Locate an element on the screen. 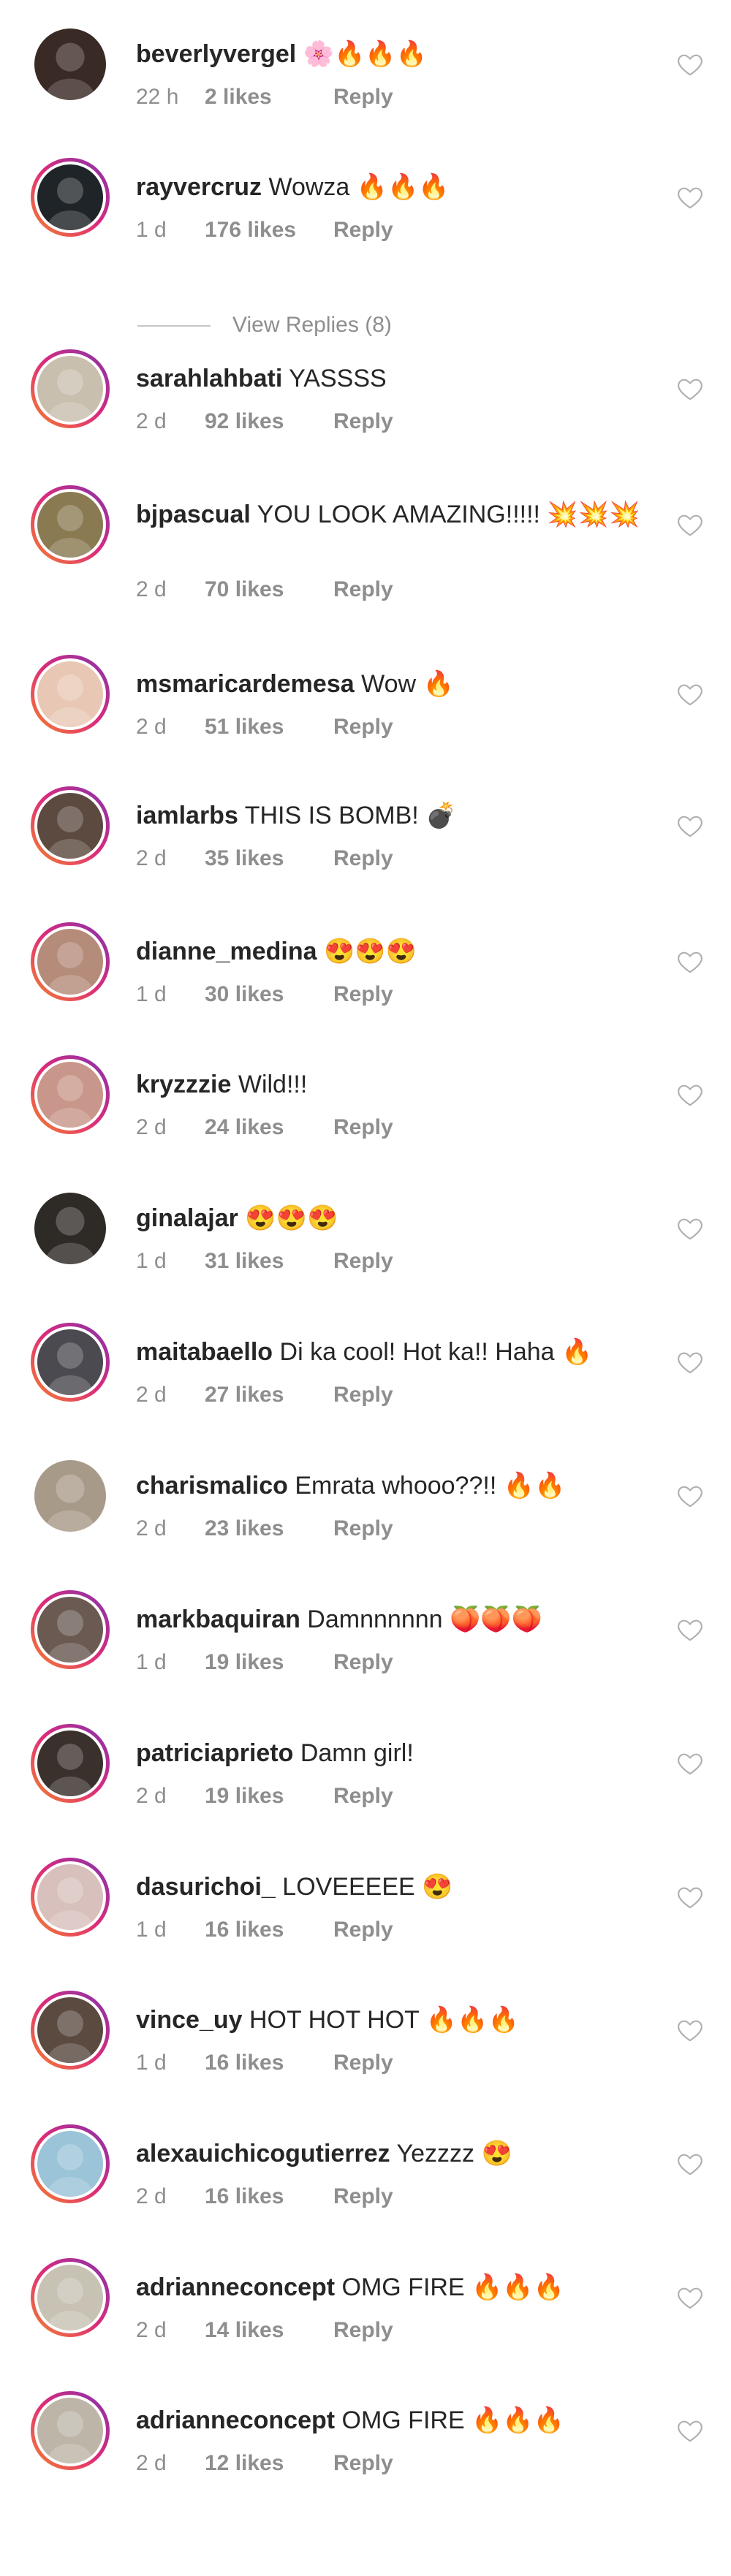 The image size is (731, 2576). comment-likes: 27 likes is located at coordinates (269, 1395).